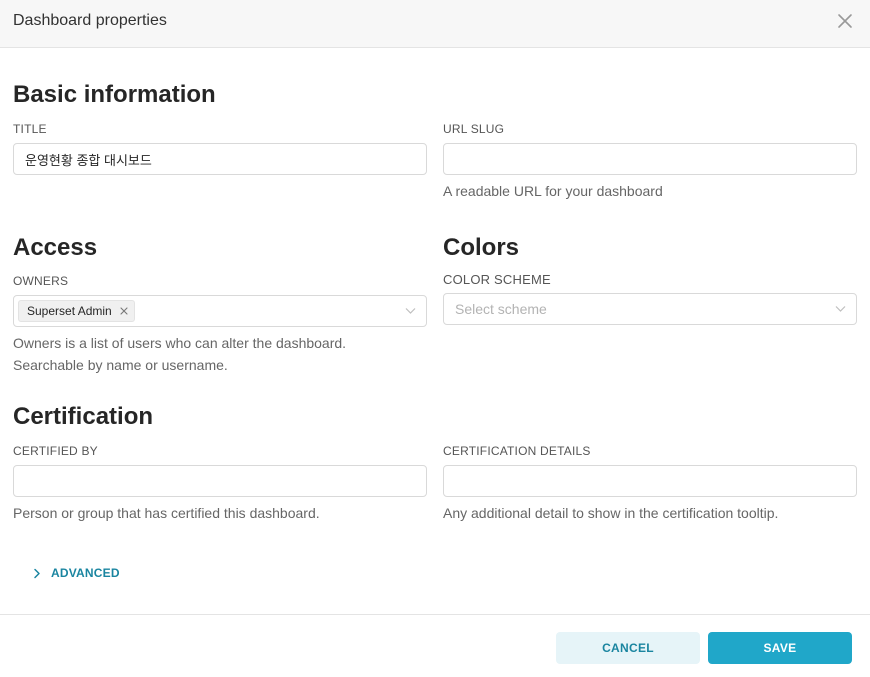 The height and width of the screenshot is (677, 870). Describe the element at coordinates (55, 451) in the screenshot. I see `certified-by-label: CERTIFIED BY` at that location.